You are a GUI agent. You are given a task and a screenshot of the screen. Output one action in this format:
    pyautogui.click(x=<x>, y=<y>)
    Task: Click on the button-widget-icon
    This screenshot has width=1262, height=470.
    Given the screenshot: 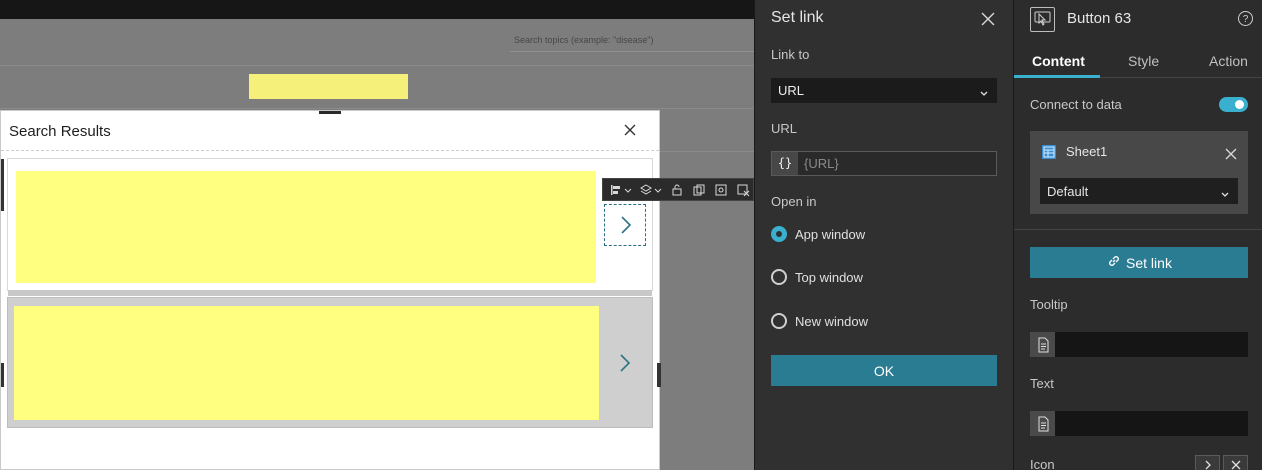 What is the action you would take?
    pyautogui.click(x=1042, y=19)
    